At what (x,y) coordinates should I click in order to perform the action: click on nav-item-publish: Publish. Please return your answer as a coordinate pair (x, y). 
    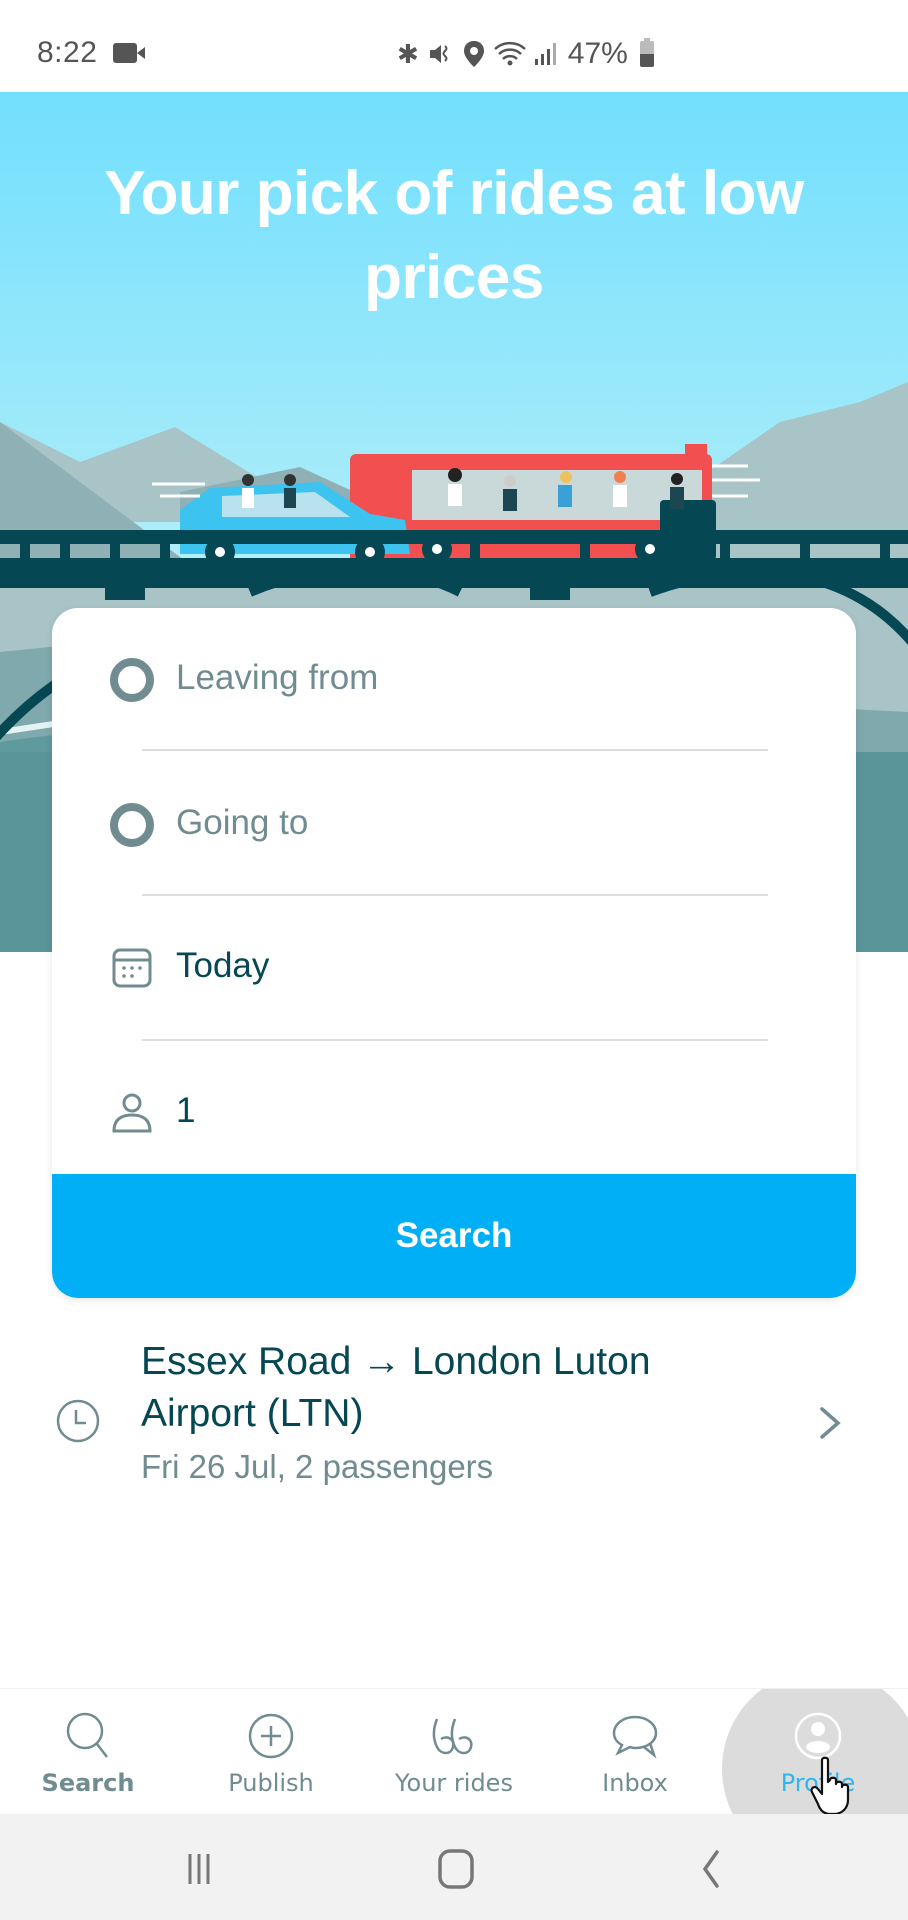
    Looking at the image, I should click on (271, 1751).